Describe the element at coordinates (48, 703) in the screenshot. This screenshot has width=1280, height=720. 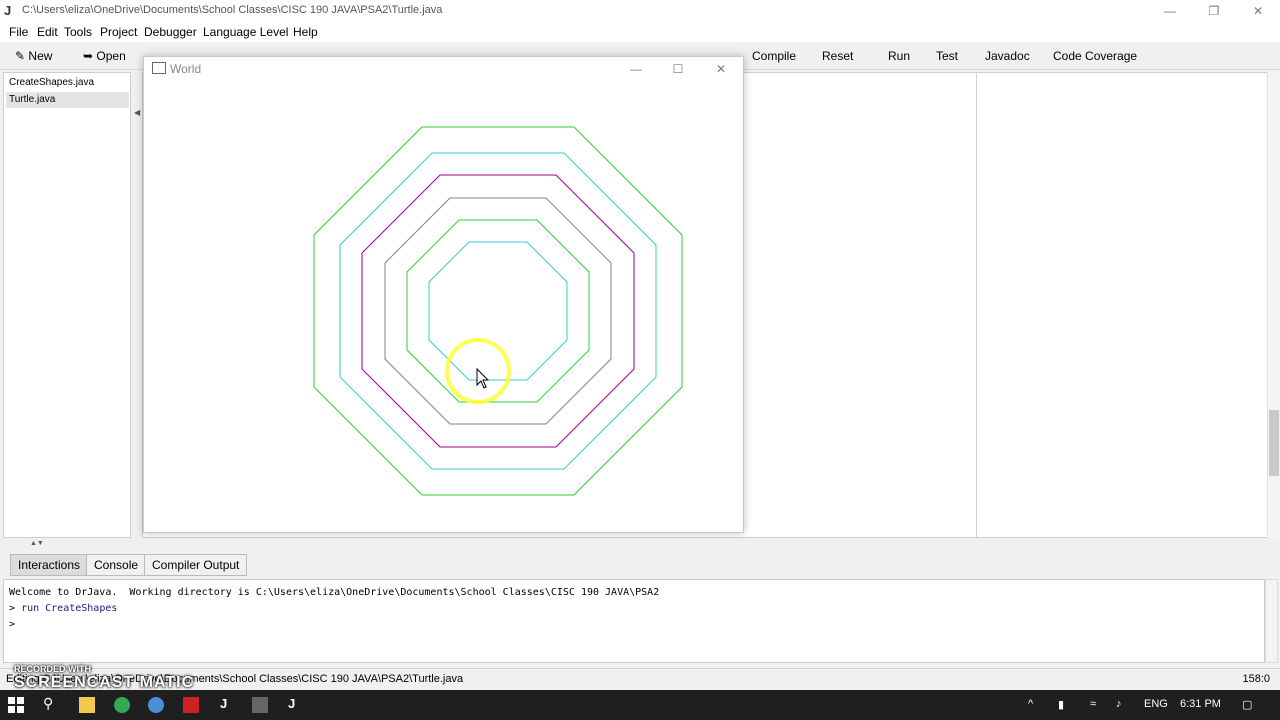
I see `search-icon: ⚲` at that location.